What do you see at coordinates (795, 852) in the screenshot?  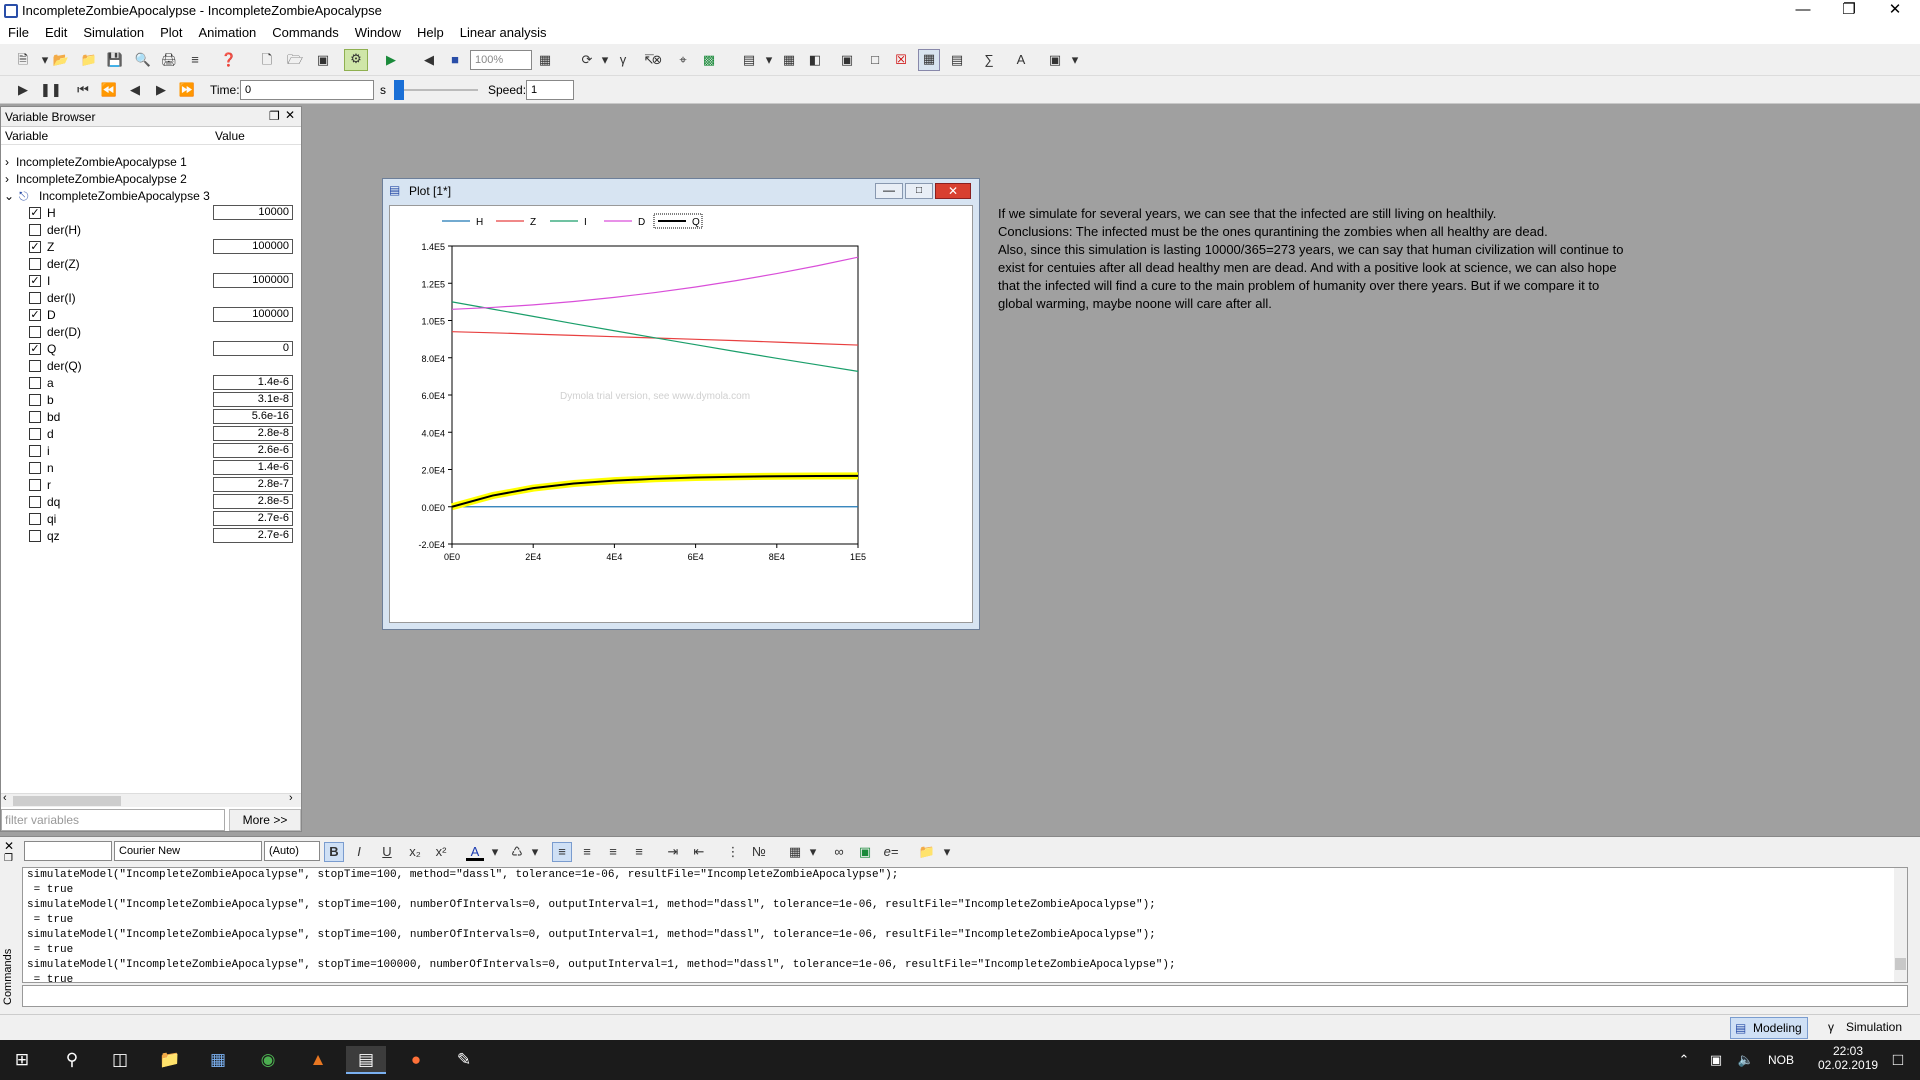 I see `table-icon: ▦` at bounding box center [795, 852].